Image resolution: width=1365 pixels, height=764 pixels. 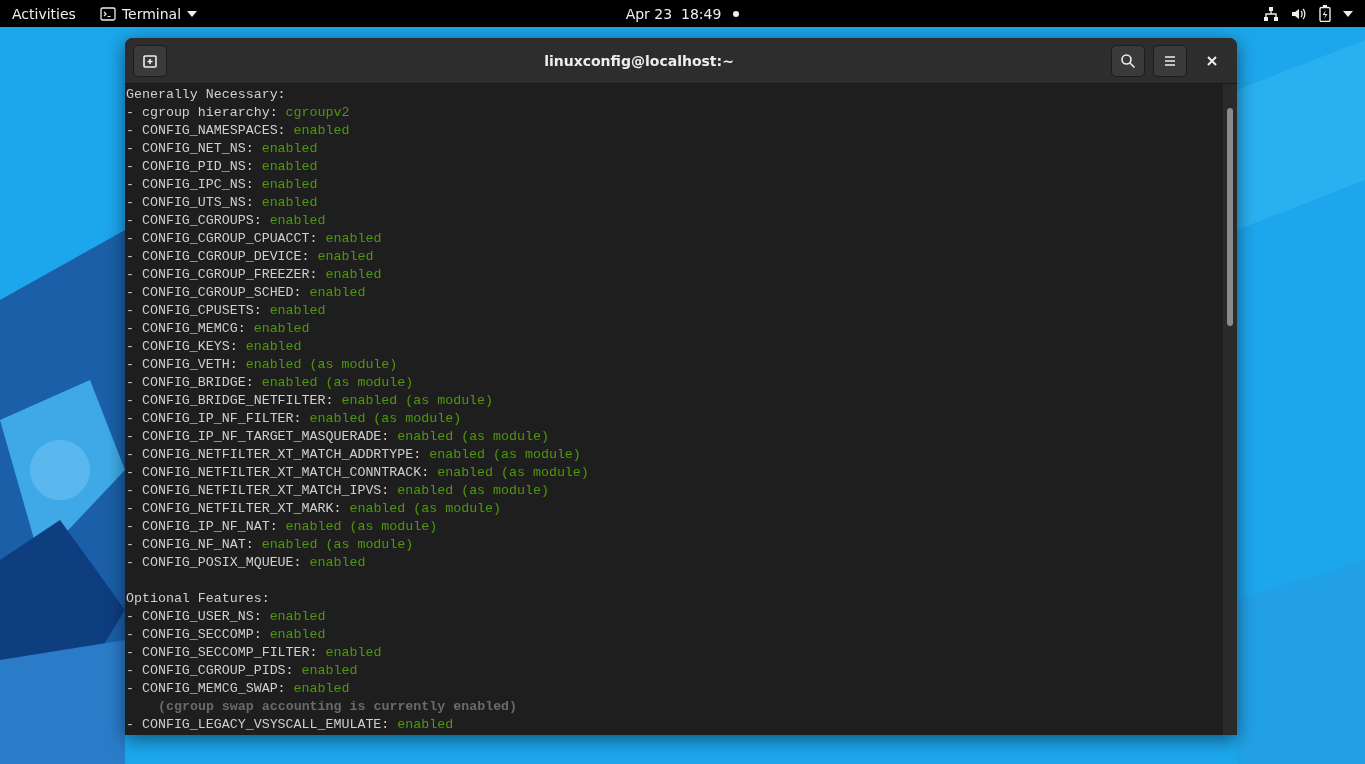 I want to click on config-name: - CONFIG_LEGACY_VSYSCALL_EMULATE:, so click(x=258, y=725).